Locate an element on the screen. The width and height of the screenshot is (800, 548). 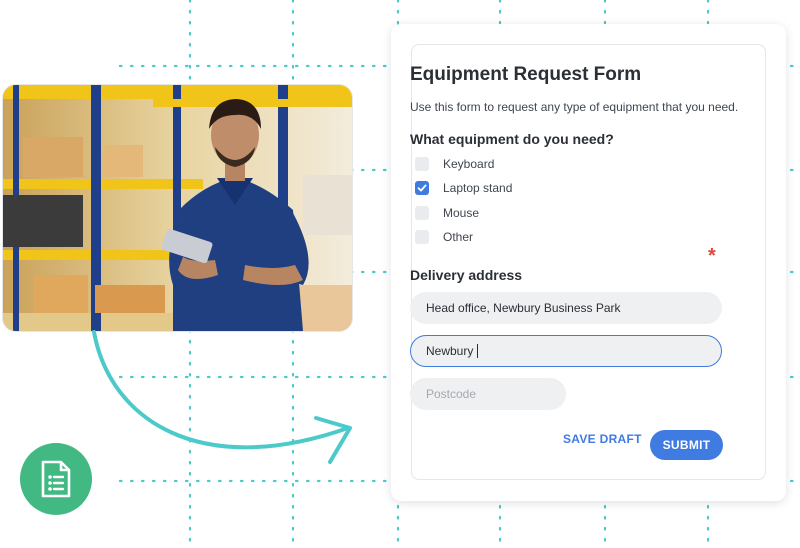
postcode-input: Postcode is located at coordinates (488, 394).